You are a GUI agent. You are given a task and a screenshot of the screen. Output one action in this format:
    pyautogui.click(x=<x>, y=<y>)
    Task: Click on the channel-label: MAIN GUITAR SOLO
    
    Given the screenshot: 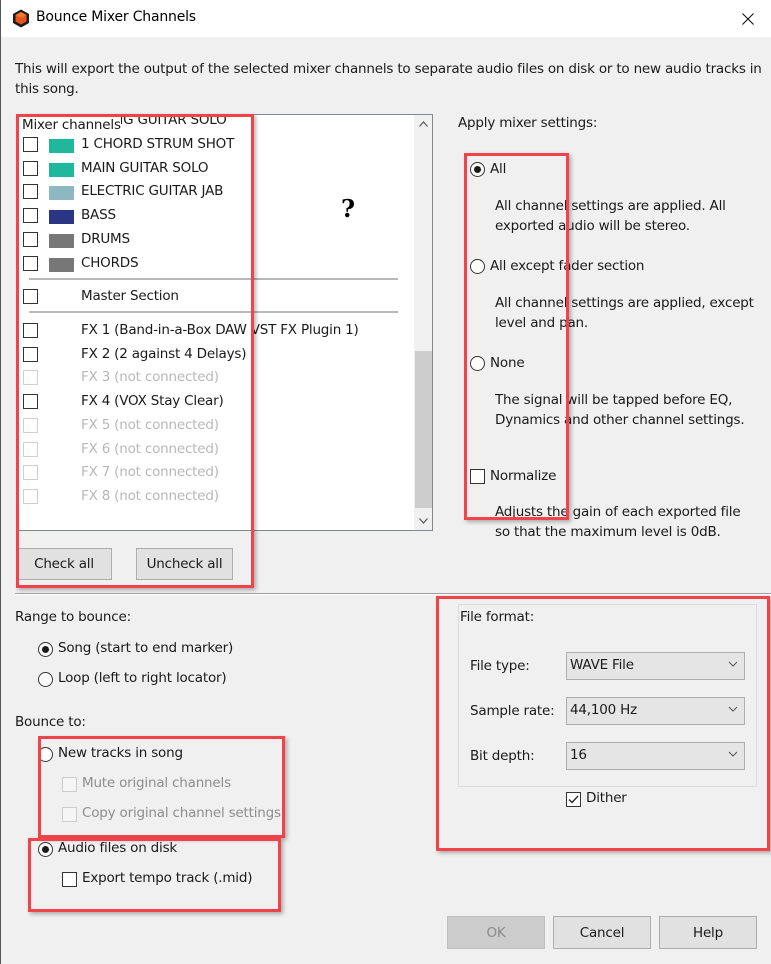 What is the action you would take?
    pyautogui.click(x=145, y=168)
    